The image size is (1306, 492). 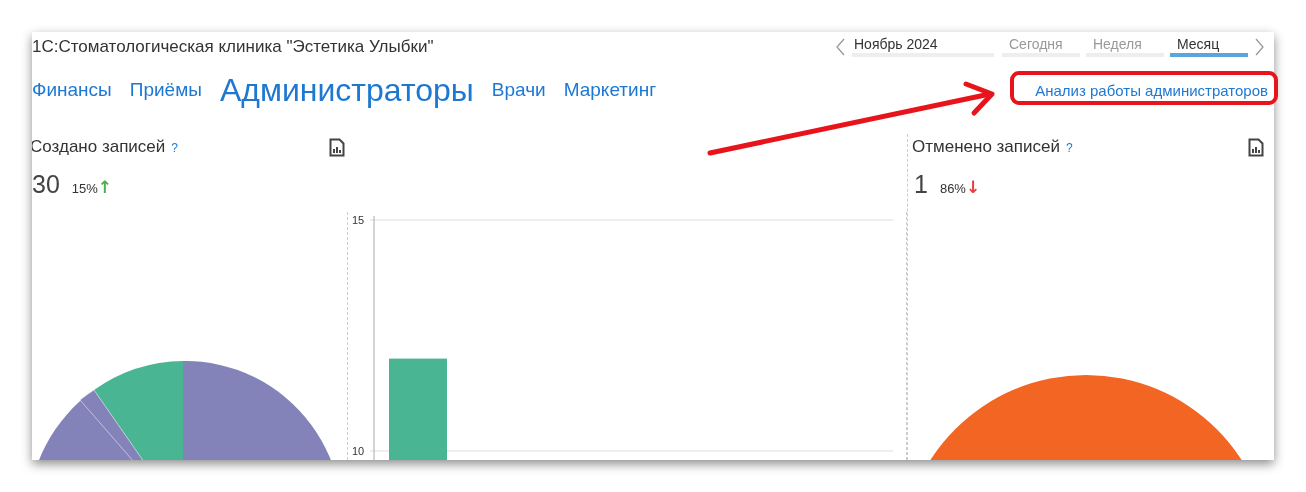 What do you see at coordinates (358, 220) in the screenshot?
I see `axis-tick-label: 15` at bounding box center [358, 220].